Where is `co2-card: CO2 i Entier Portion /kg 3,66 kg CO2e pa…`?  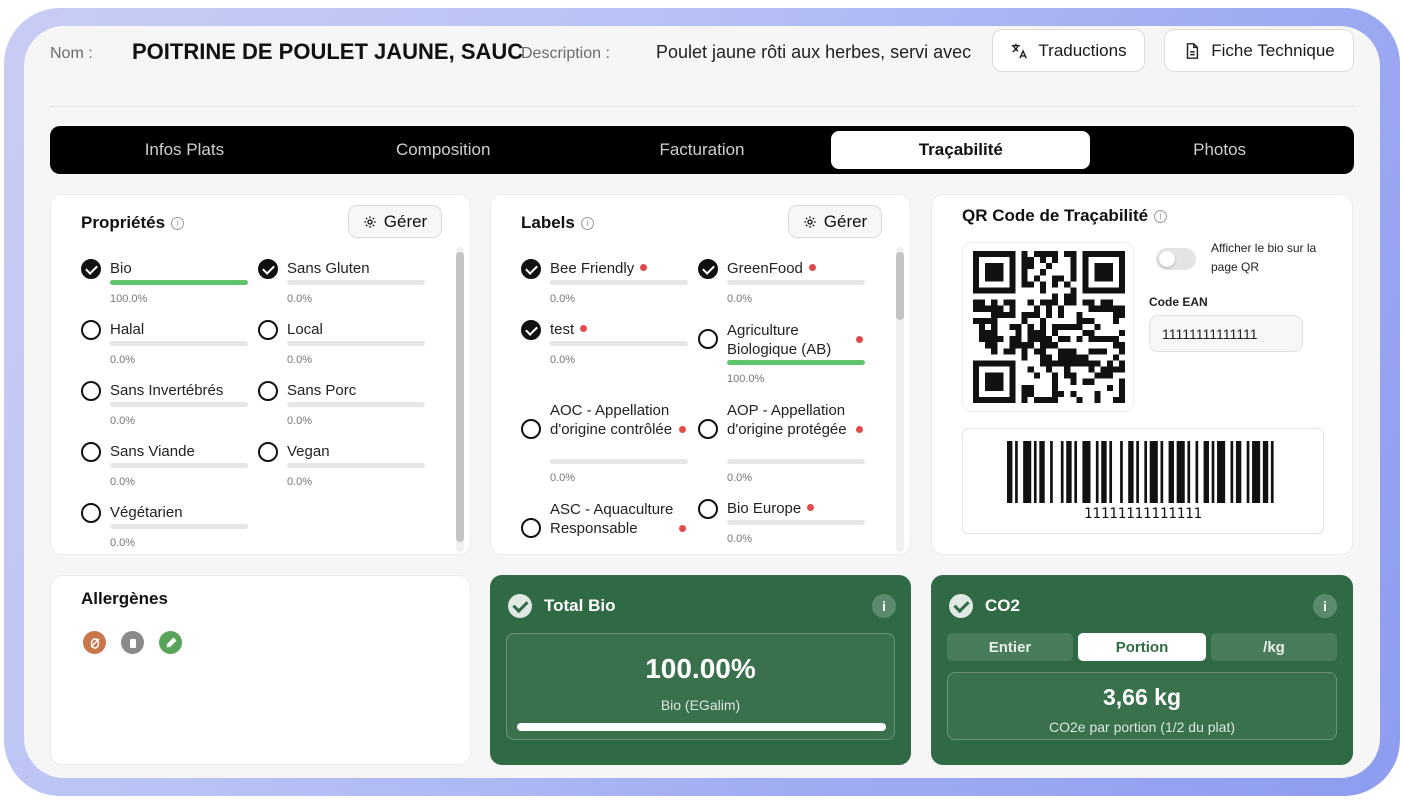
co2-card: CO2 i Entier Portion /kg 3,66 kg CO2e pa… is located at coordinates (1142, 670).